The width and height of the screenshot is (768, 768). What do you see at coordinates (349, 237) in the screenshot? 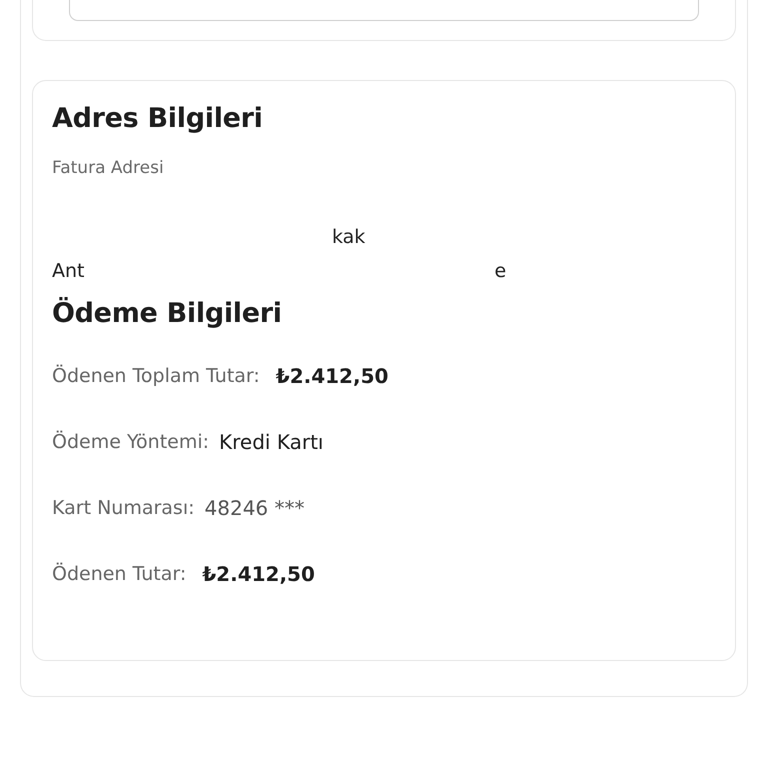
I see `address-text: kak` at bounding box center [349, 237].